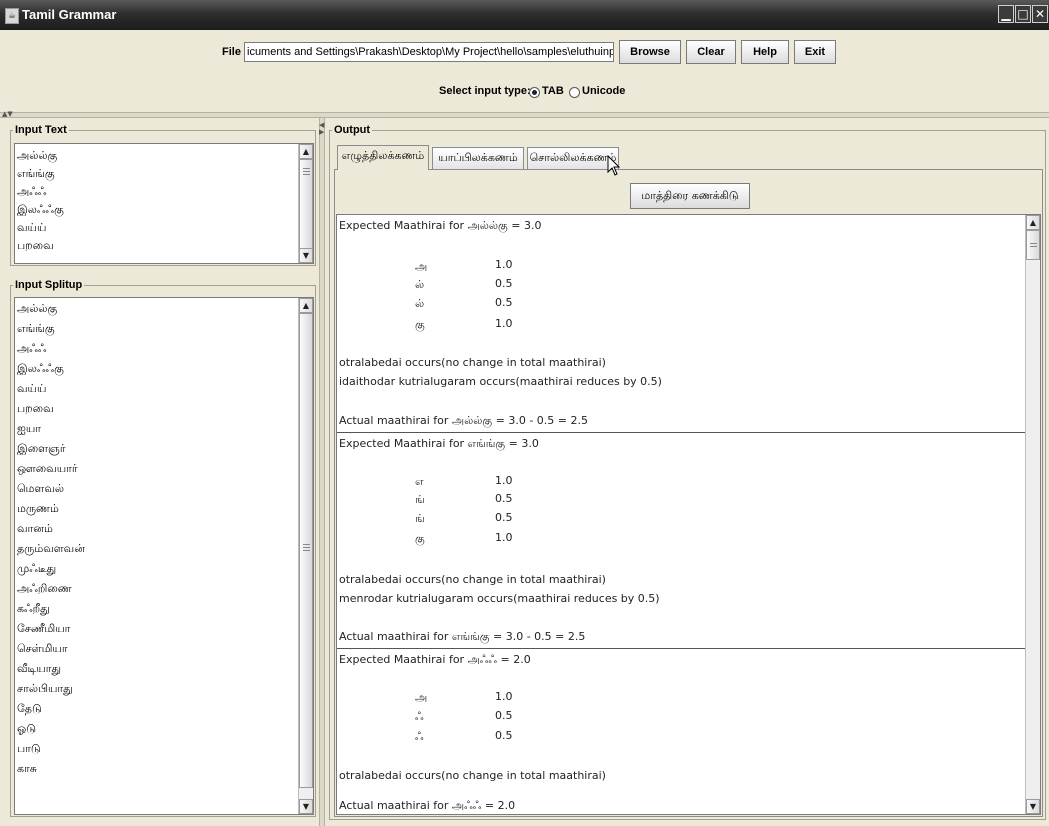  I want to click on file-label: File, so click(231, 52).